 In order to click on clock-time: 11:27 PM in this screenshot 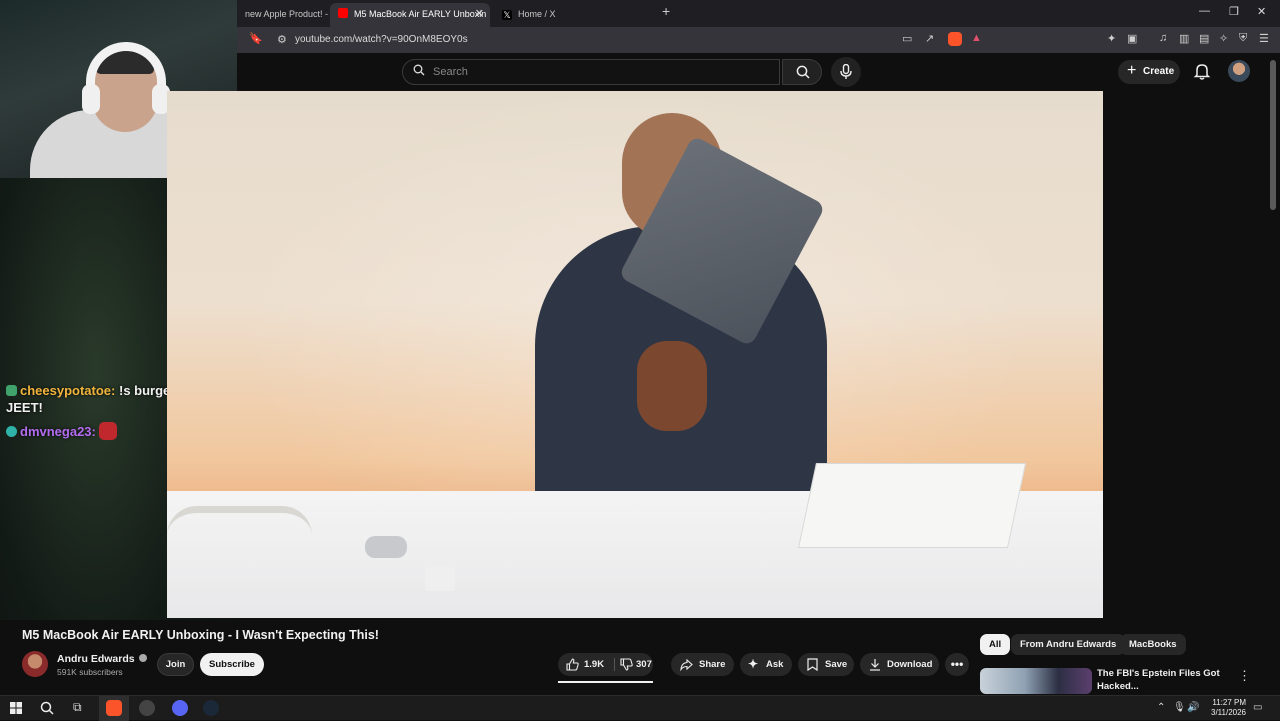, I will do `click(1229, 702)`.